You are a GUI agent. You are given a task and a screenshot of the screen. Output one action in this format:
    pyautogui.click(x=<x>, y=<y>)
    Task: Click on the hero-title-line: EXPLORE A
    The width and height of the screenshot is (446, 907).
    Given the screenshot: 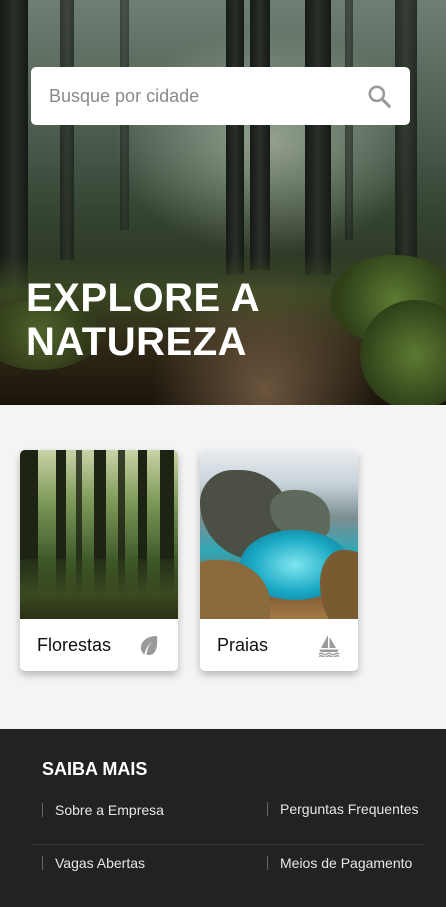 What is the action you would take?
    pyautogui.click(x=143, y=298)
    